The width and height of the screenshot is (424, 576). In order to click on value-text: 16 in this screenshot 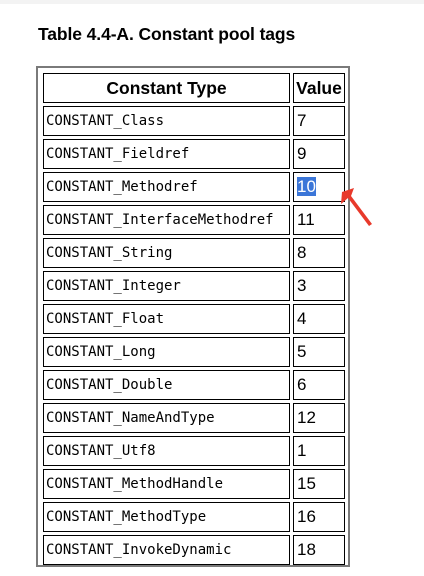, I will do `click(306, 516)`.